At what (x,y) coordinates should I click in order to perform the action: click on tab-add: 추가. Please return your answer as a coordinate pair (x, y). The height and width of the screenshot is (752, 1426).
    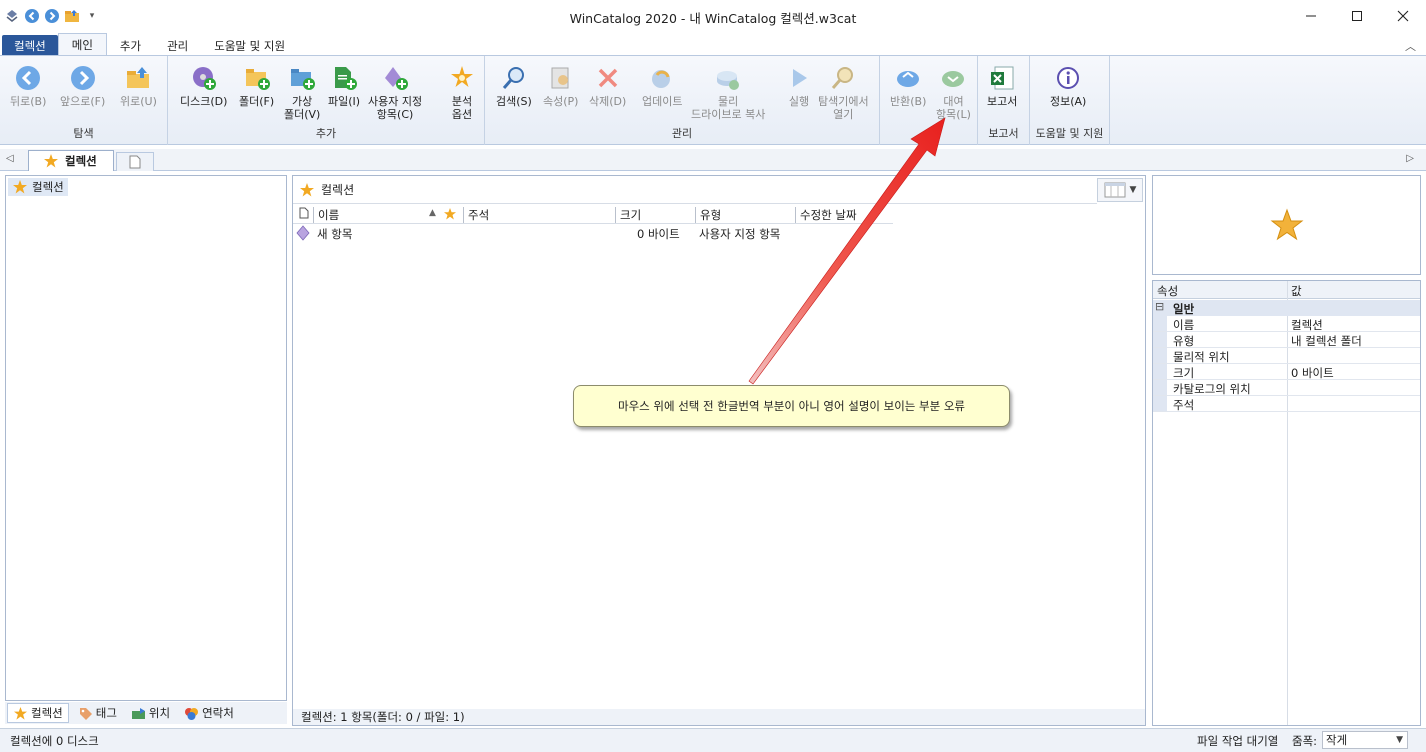
    Looking at the image, I should click on (130, 45).